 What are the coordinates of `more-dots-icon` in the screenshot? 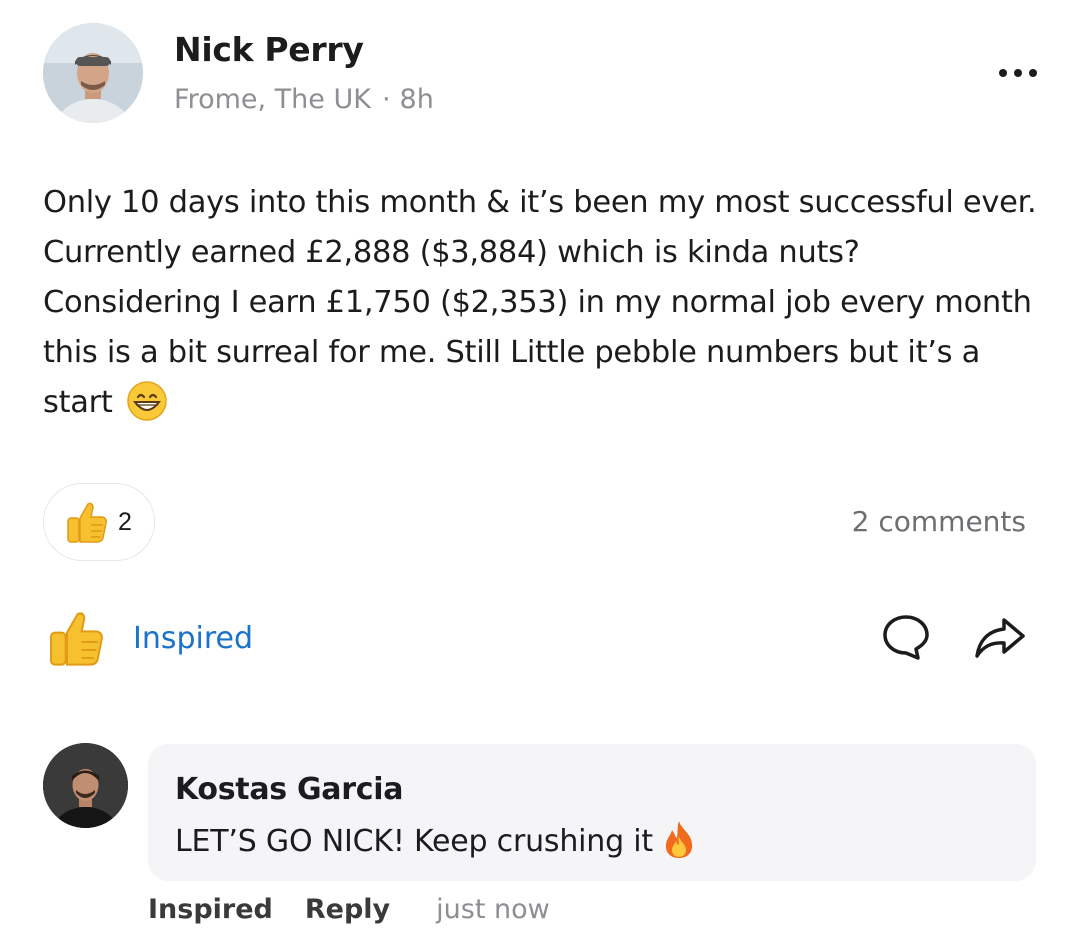 It's located at (1018, 73).